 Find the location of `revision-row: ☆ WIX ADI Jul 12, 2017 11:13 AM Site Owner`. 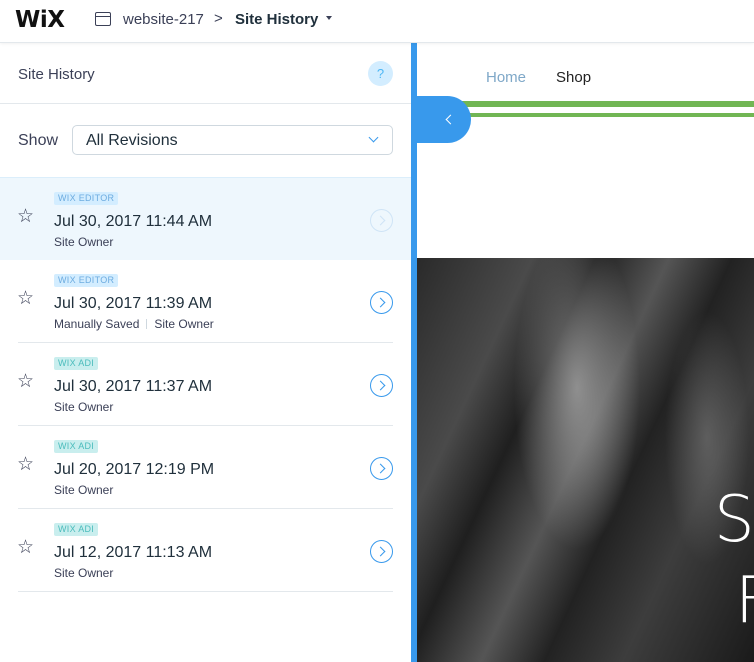

revision-row: ☆ WIX ADI Jul 12, 2017 11:13 AM Site Owner is located at coordinates (205, 550).